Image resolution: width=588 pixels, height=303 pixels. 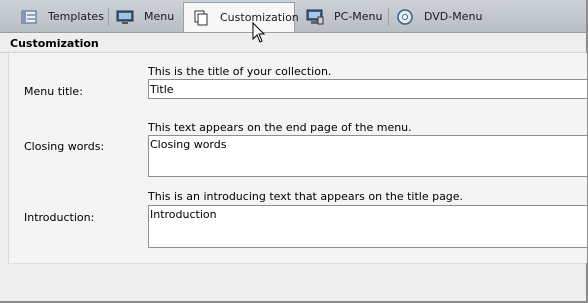 I want to click on menu-title-label: Menu title:, so click(x=53, y=91).